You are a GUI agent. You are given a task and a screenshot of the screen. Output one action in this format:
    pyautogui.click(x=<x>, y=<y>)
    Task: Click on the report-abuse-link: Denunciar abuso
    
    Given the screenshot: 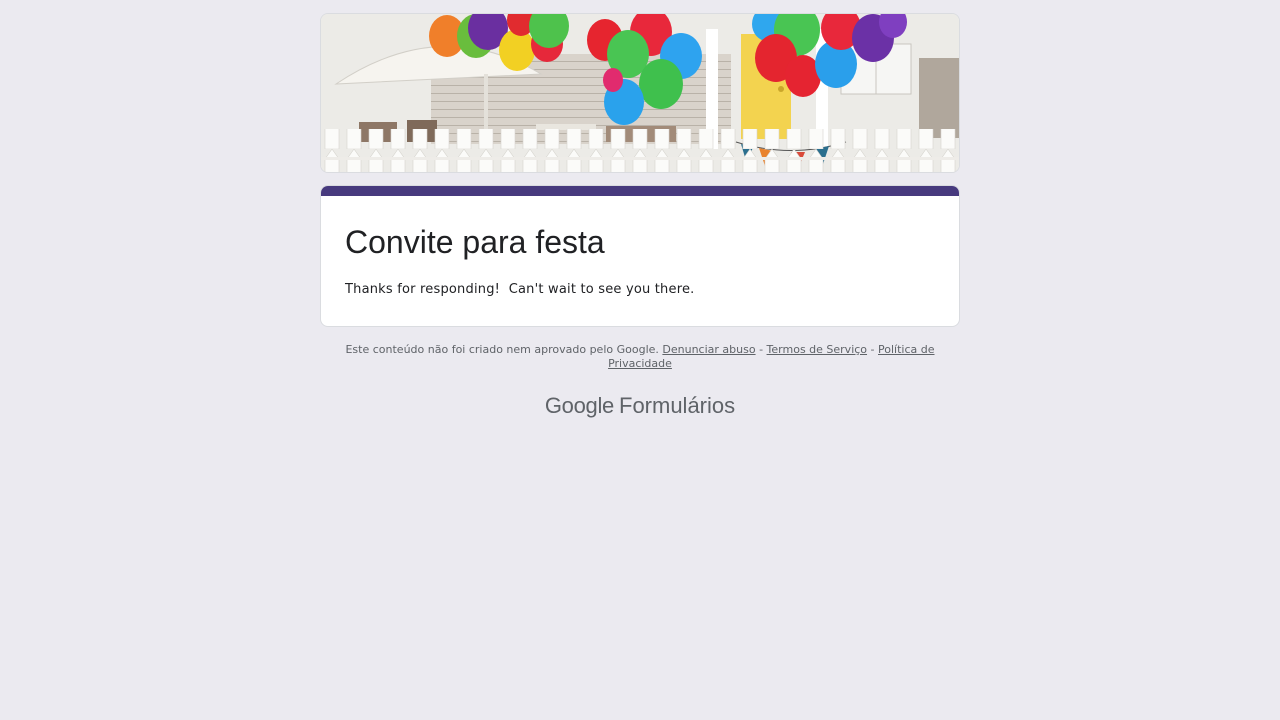 What is the action you would take?
    pyautogui.click(x=708, y=349)
    